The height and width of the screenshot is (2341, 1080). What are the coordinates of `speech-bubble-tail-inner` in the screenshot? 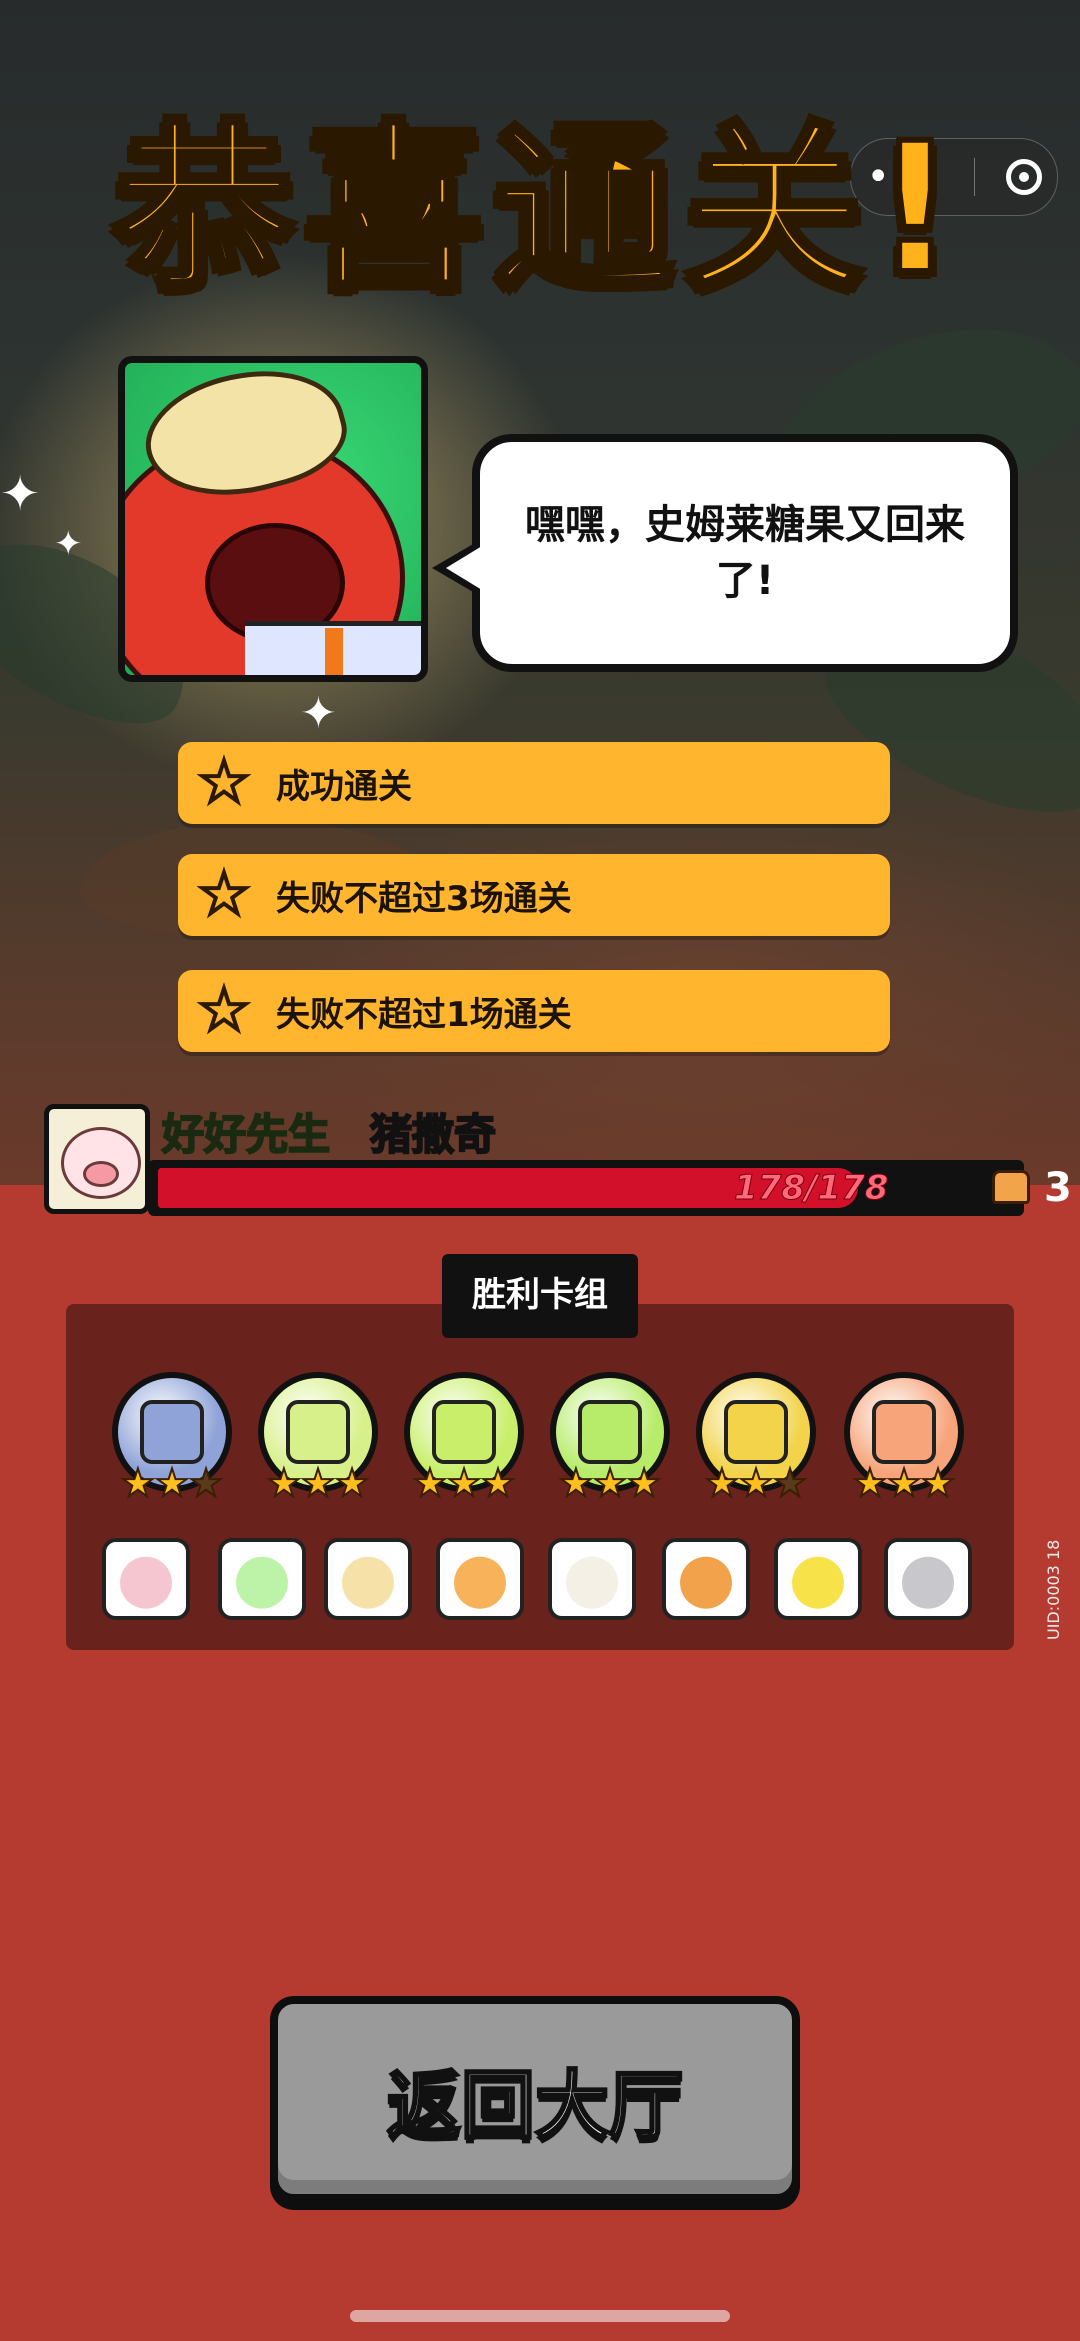 It's located at (464, 568).